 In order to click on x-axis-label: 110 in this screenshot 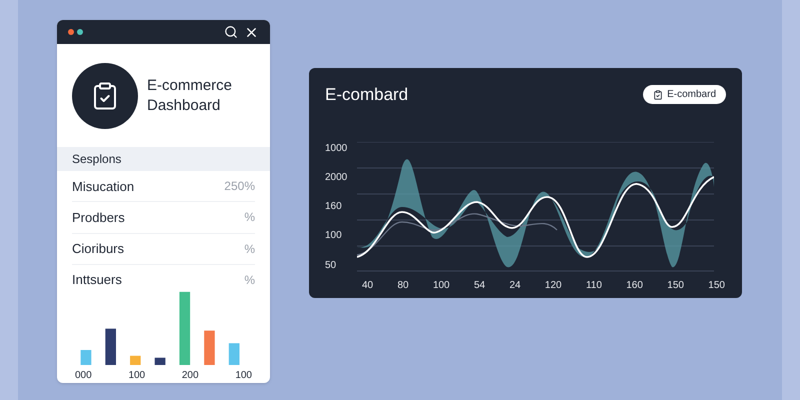, I will do `click(594, 285)`.